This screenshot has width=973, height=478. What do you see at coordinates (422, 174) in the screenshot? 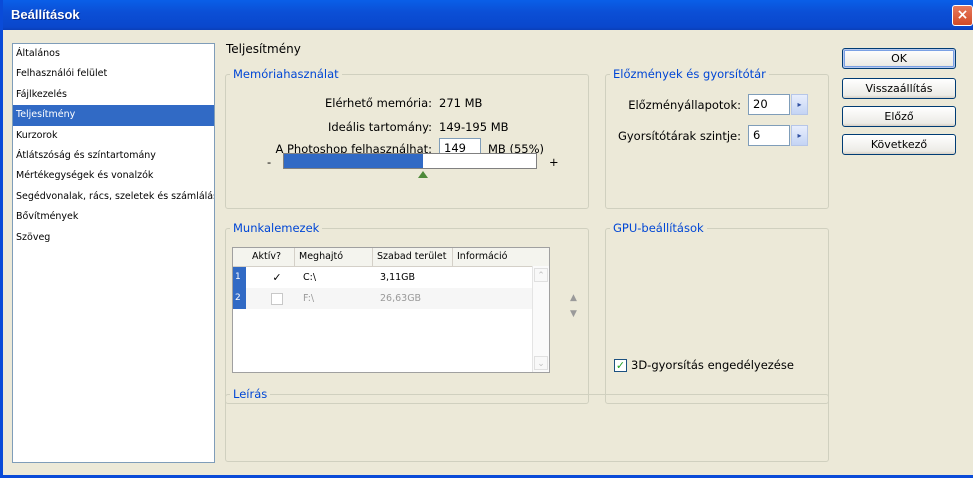
I see `memory-slider-thumb` at bounding box center [422, 174].